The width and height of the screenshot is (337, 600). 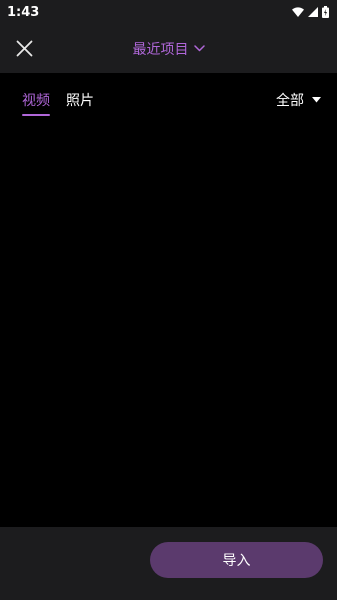 I want to click on import-button: 导入, so click(x=236, y=560).